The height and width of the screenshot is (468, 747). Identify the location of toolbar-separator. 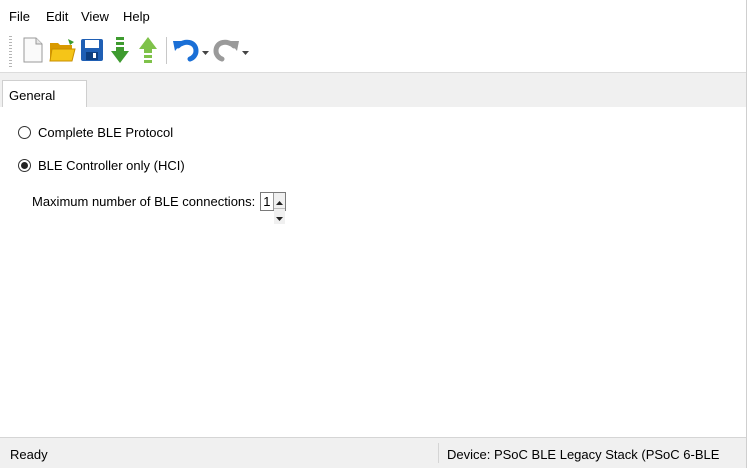
(166, 50).